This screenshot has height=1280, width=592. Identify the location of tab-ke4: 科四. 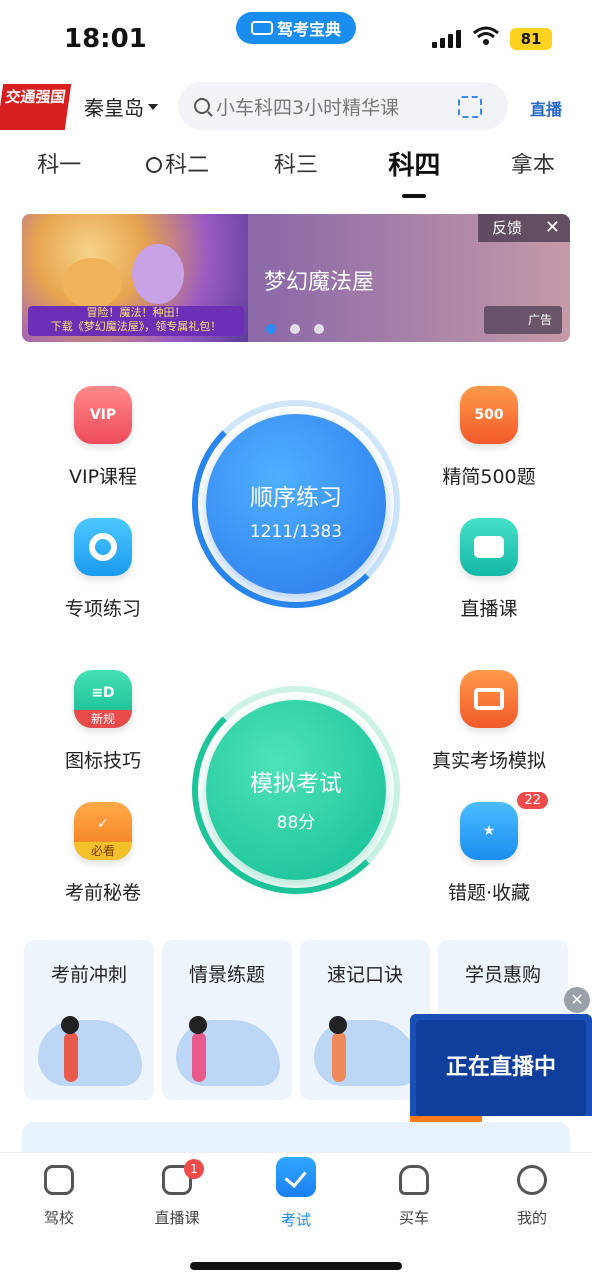
(414, 172).